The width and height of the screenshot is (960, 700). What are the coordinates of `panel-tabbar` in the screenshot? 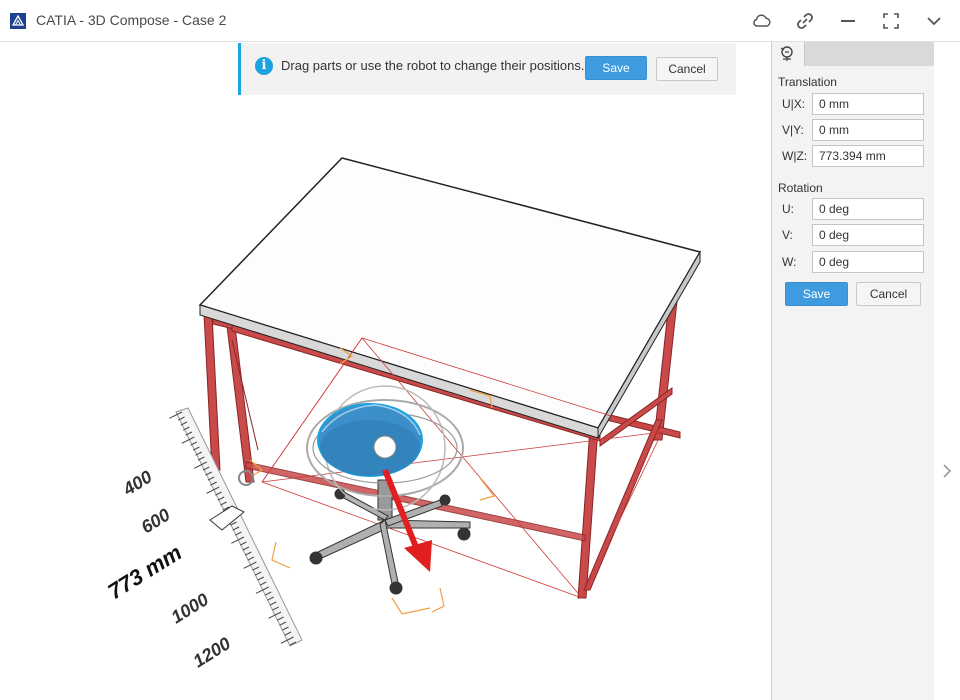 It's located at (853, 54).